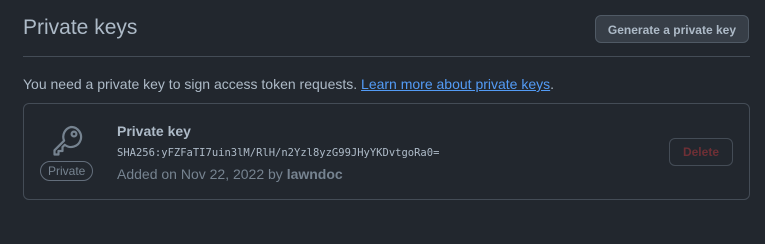 This screenshot has height=244, width=765. I want to click on key-added-date: Added on Nov 22, 2022 by, so click(202, 174).